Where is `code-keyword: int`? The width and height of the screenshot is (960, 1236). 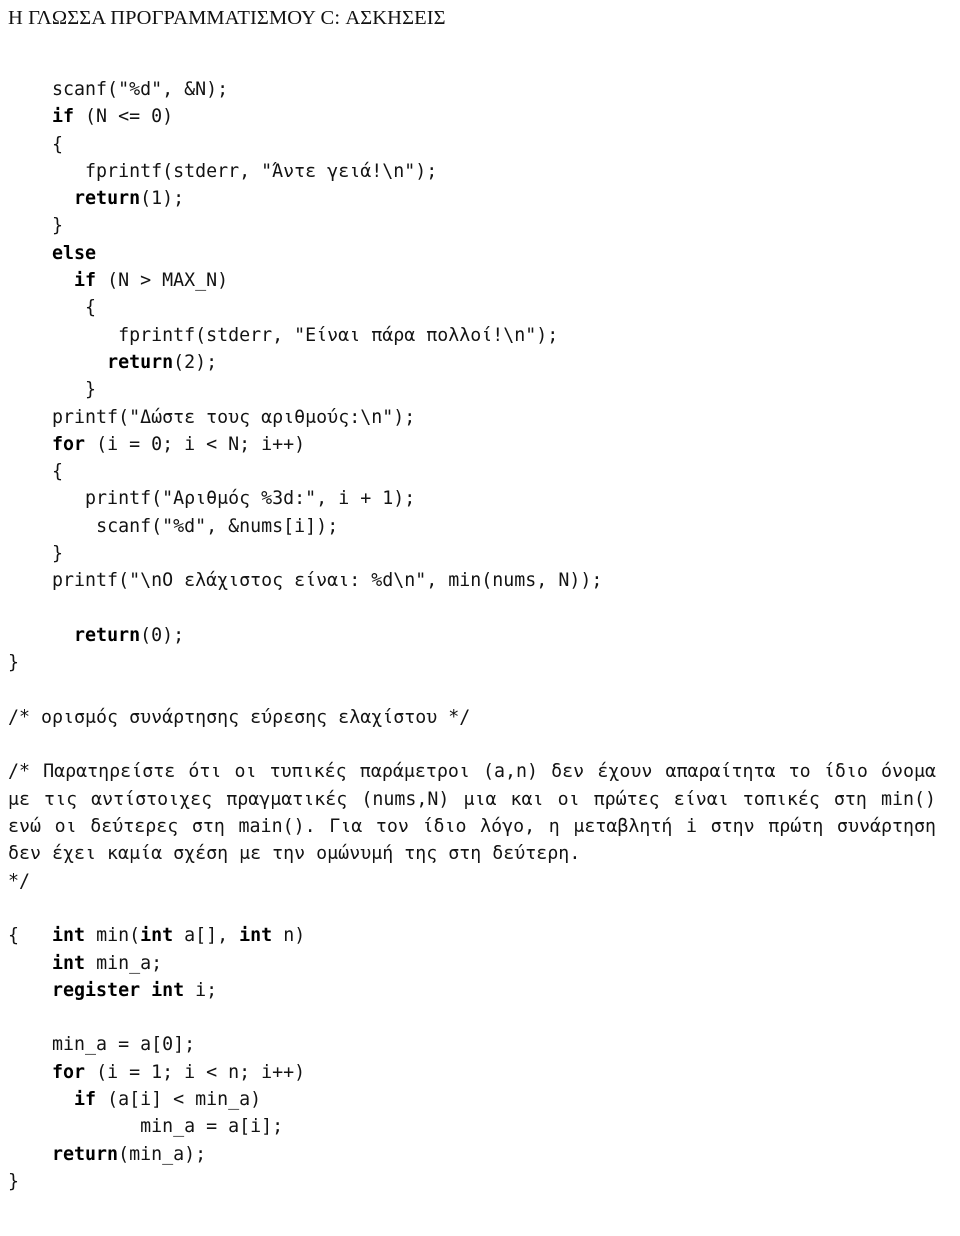 code-keyword: int is located at coordinates (69, 963).